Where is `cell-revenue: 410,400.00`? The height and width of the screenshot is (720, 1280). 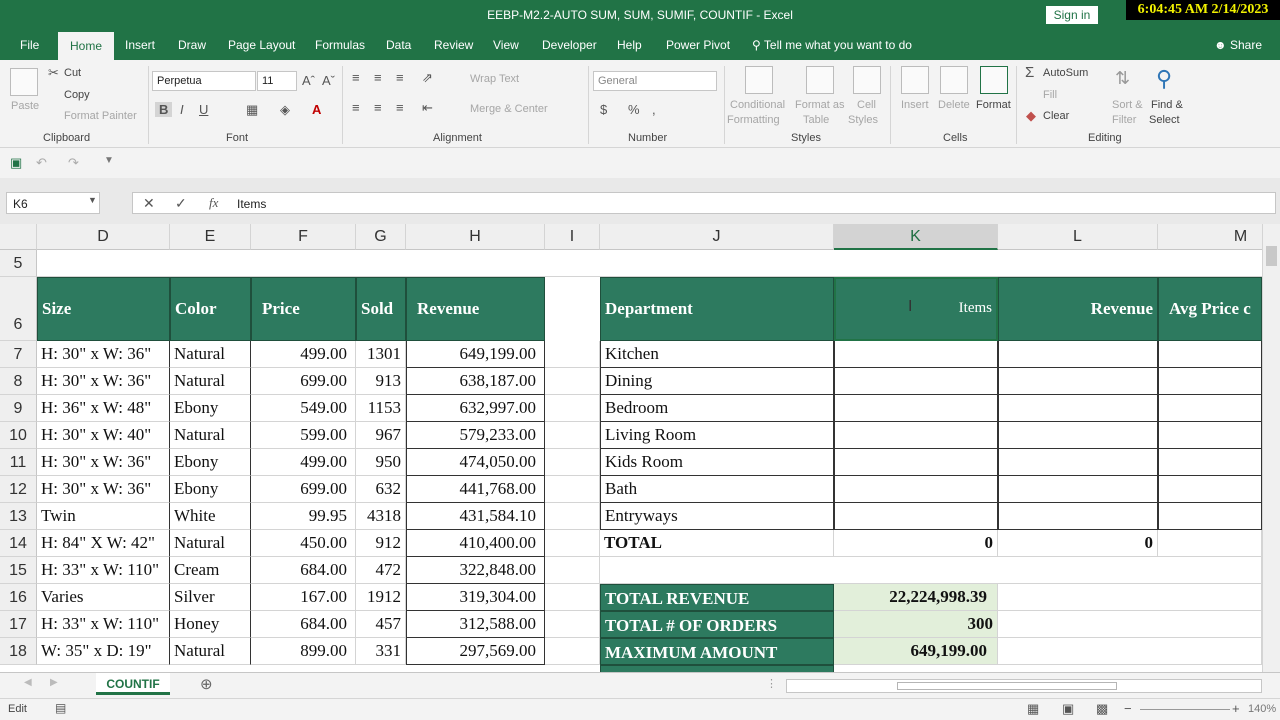 cell-revenue: 410,400.00 is located at coordinates (475, 543).